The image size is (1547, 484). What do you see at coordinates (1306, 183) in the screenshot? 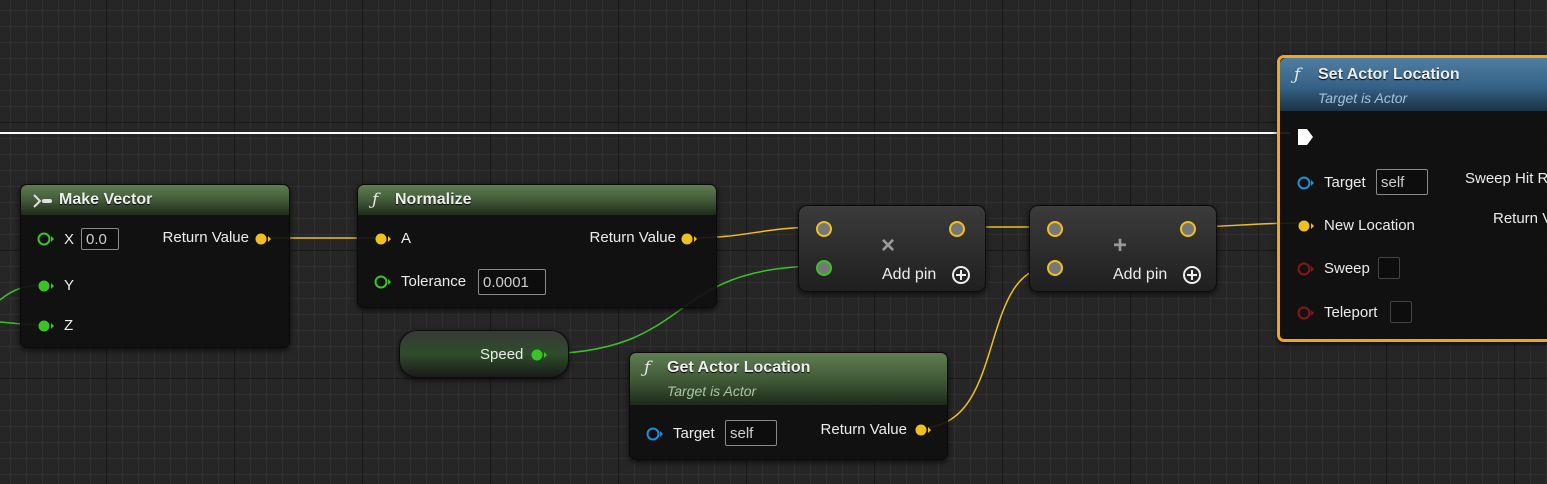
I see `set-target-pin-icon` at bounding box center [1306, 183].